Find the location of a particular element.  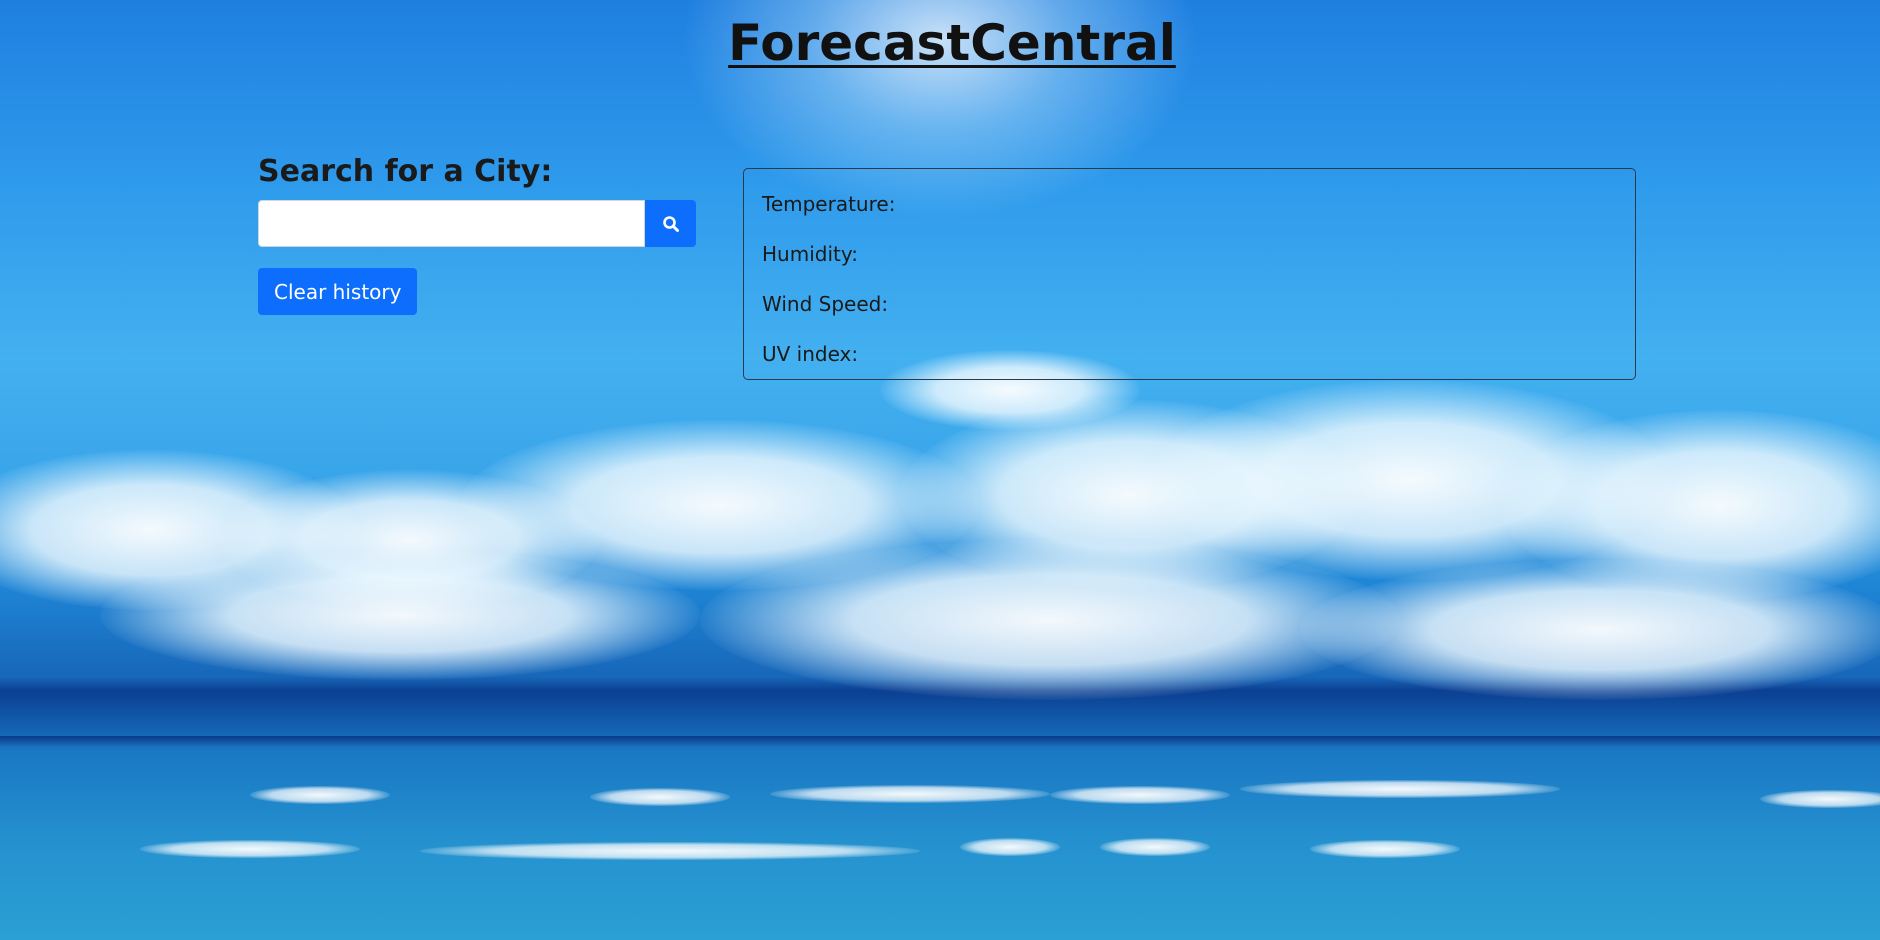

humidity-label: Humidity: is located at coordinates (810, 254).